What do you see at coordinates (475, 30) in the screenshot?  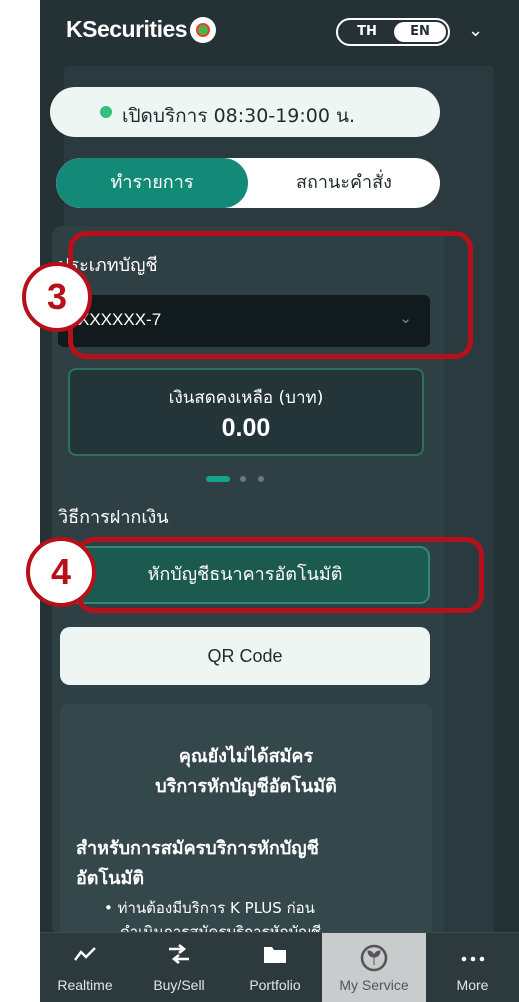 I see `chevron-down-icon: ⌄` at bounding box center [475, 30].